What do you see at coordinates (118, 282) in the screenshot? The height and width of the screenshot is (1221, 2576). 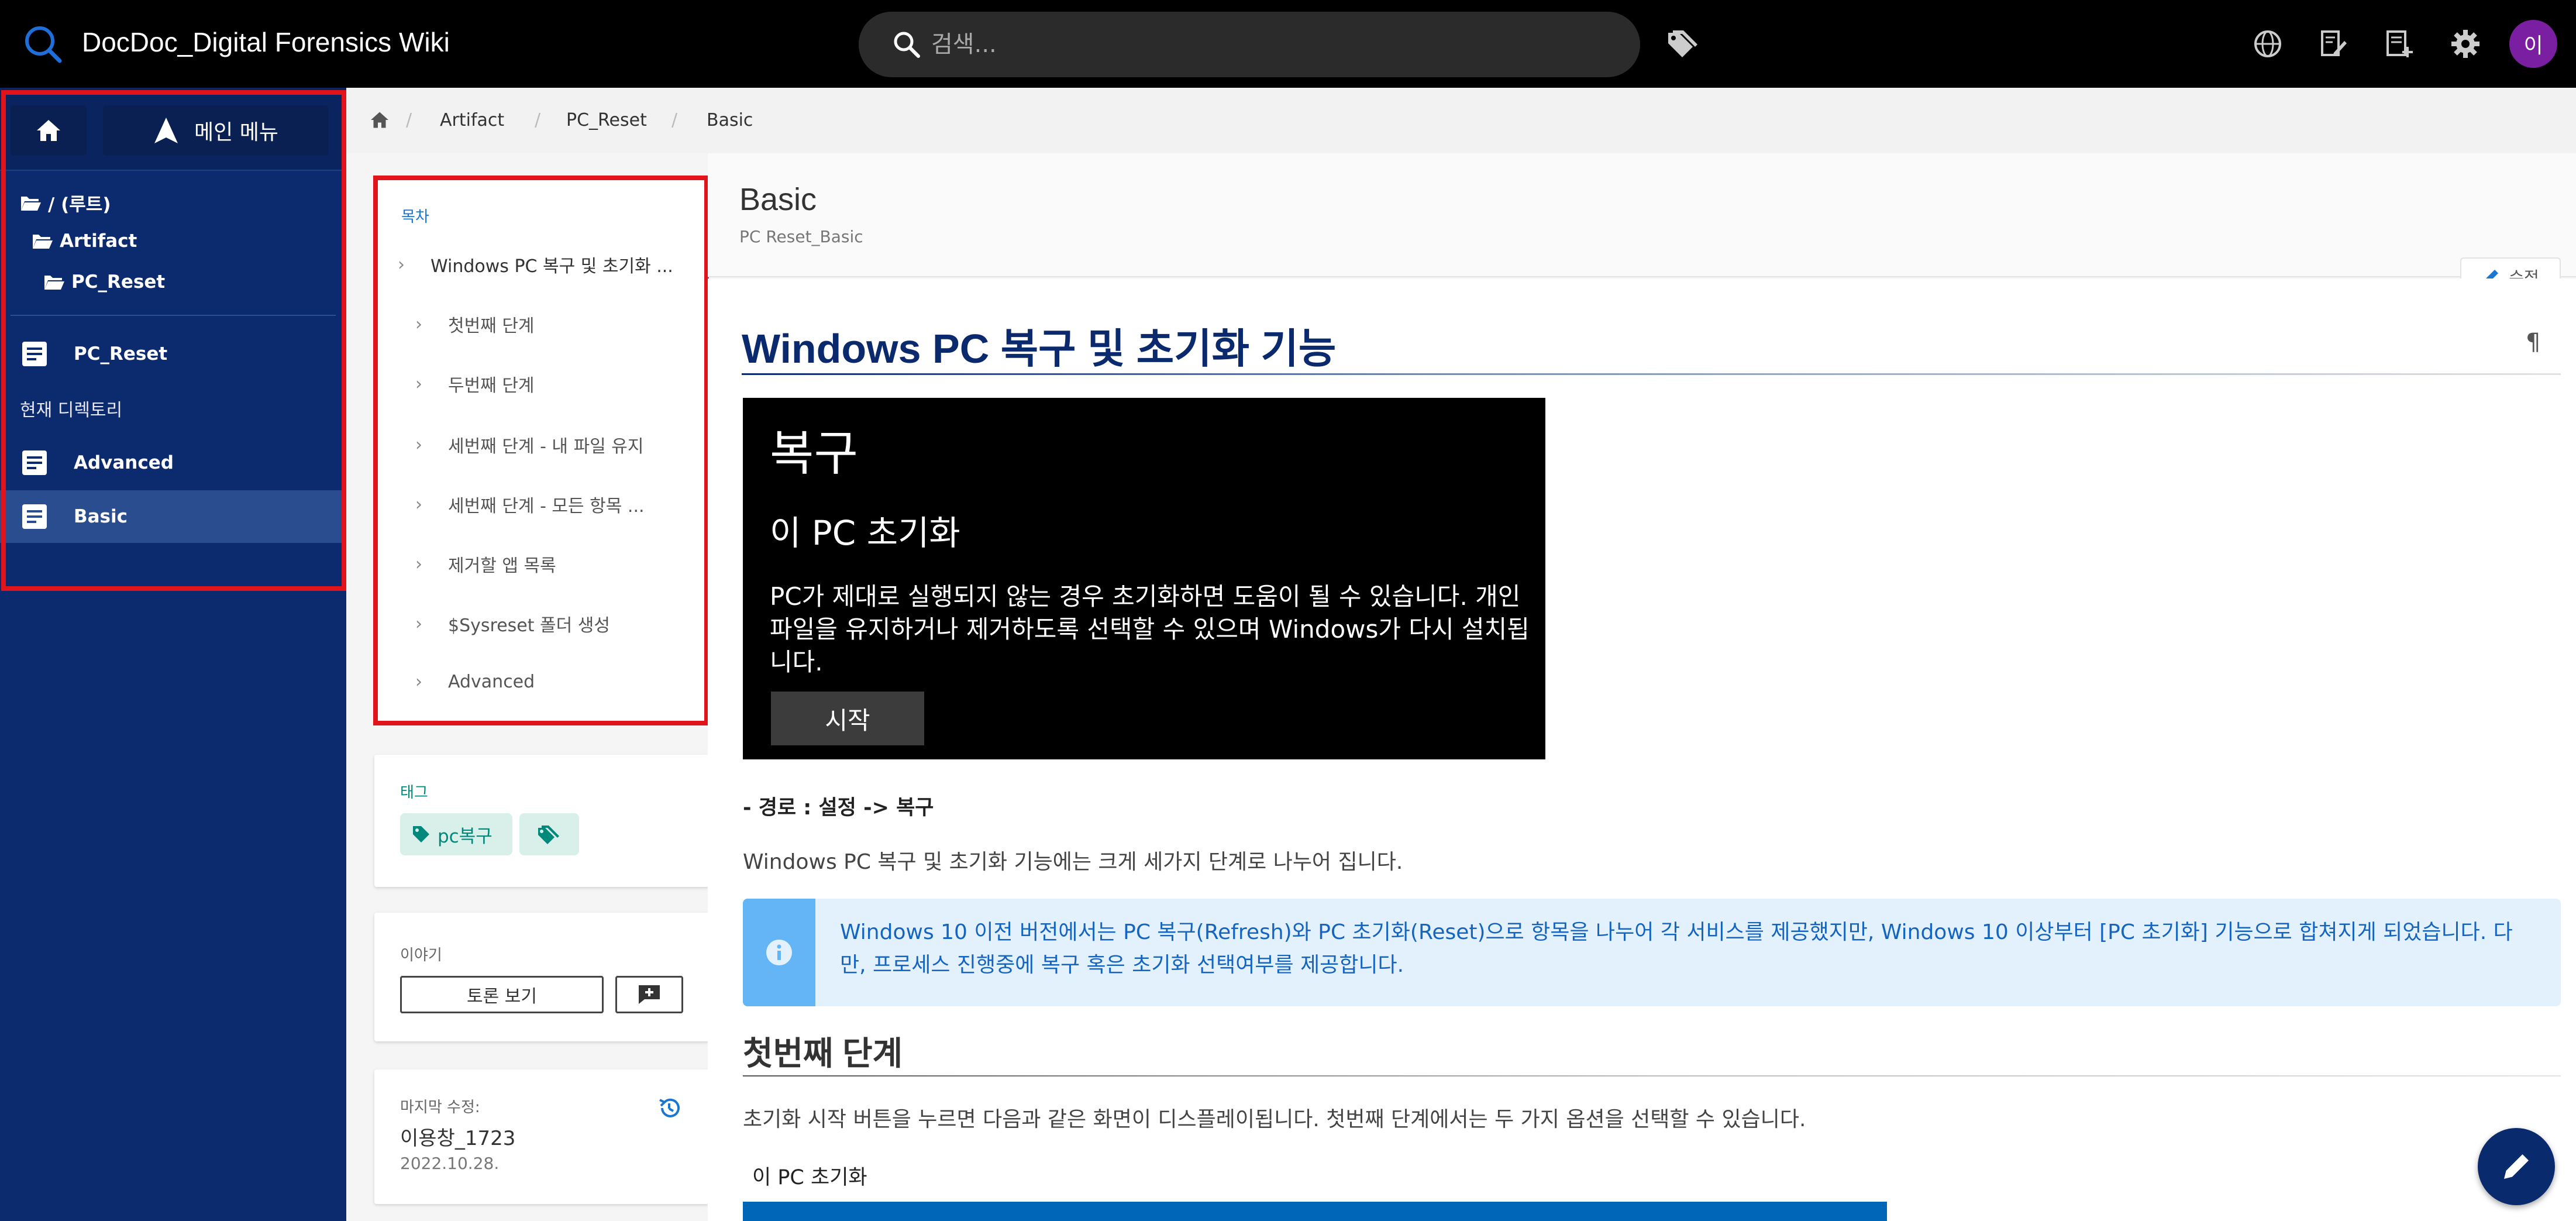 I see `tree-item-label: PC_Reset` at bounding box center [118, 282].